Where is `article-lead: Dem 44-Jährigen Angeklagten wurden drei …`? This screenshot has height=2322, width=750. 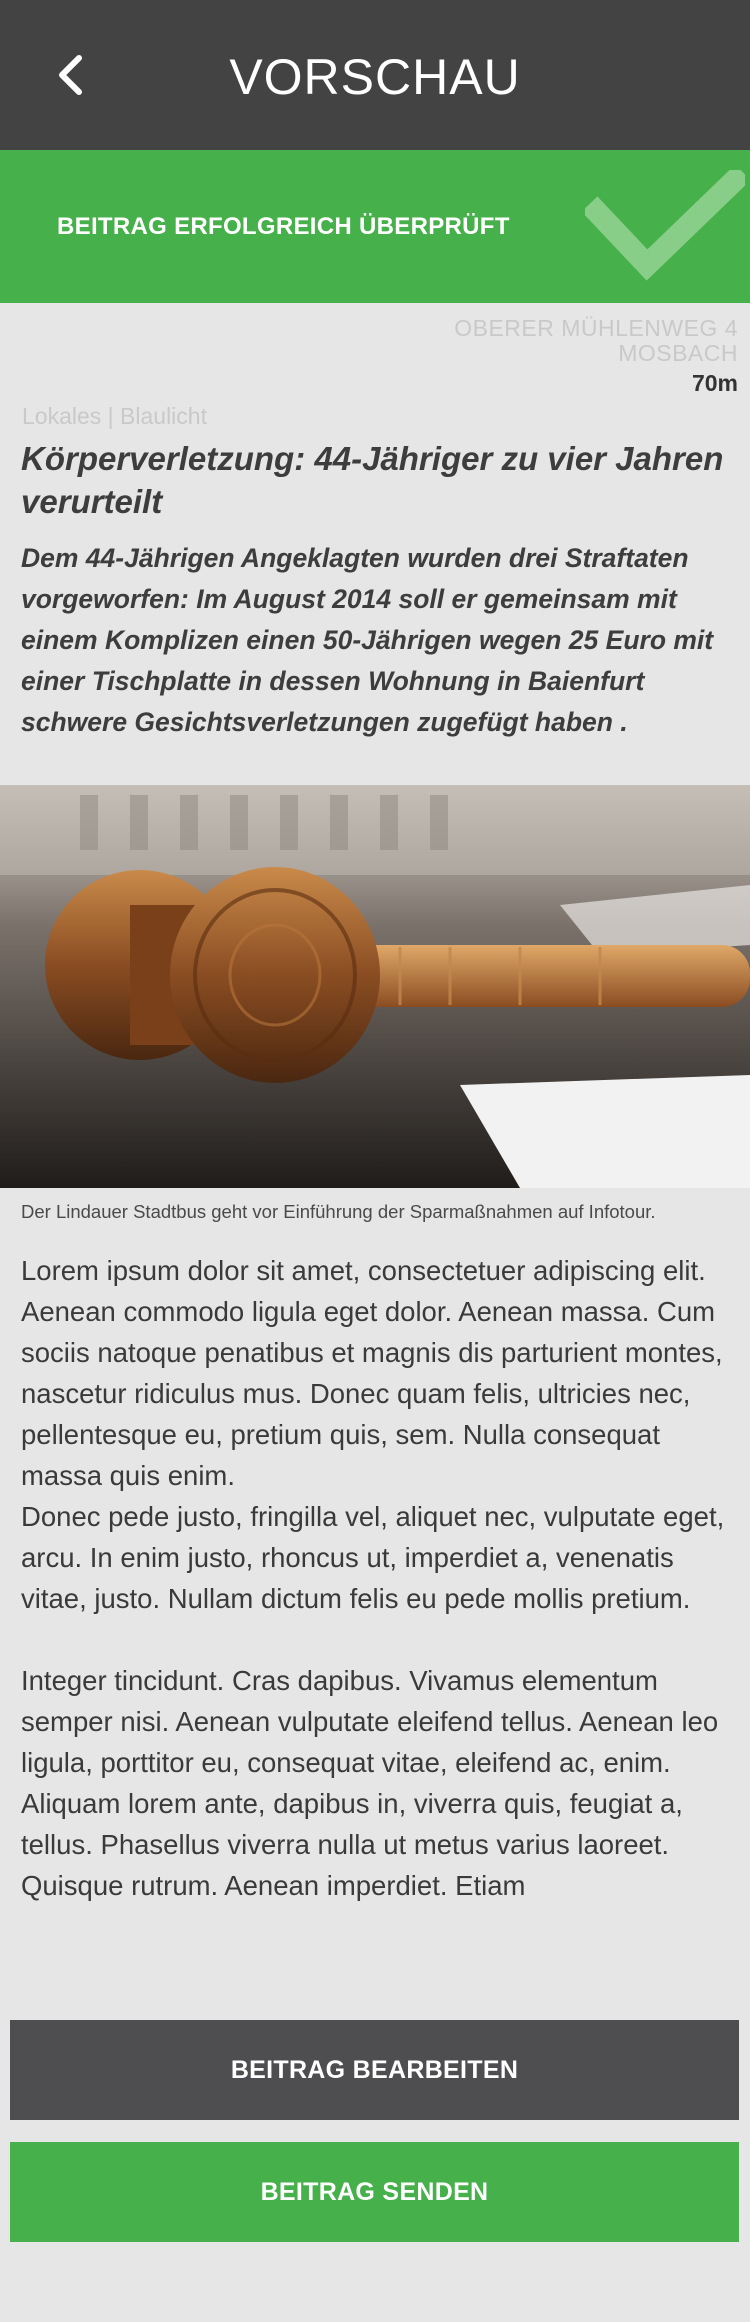
article-lead: Dem 44-Jährigen Angeklagten wurden drei … is located at coordinates (367, 640).